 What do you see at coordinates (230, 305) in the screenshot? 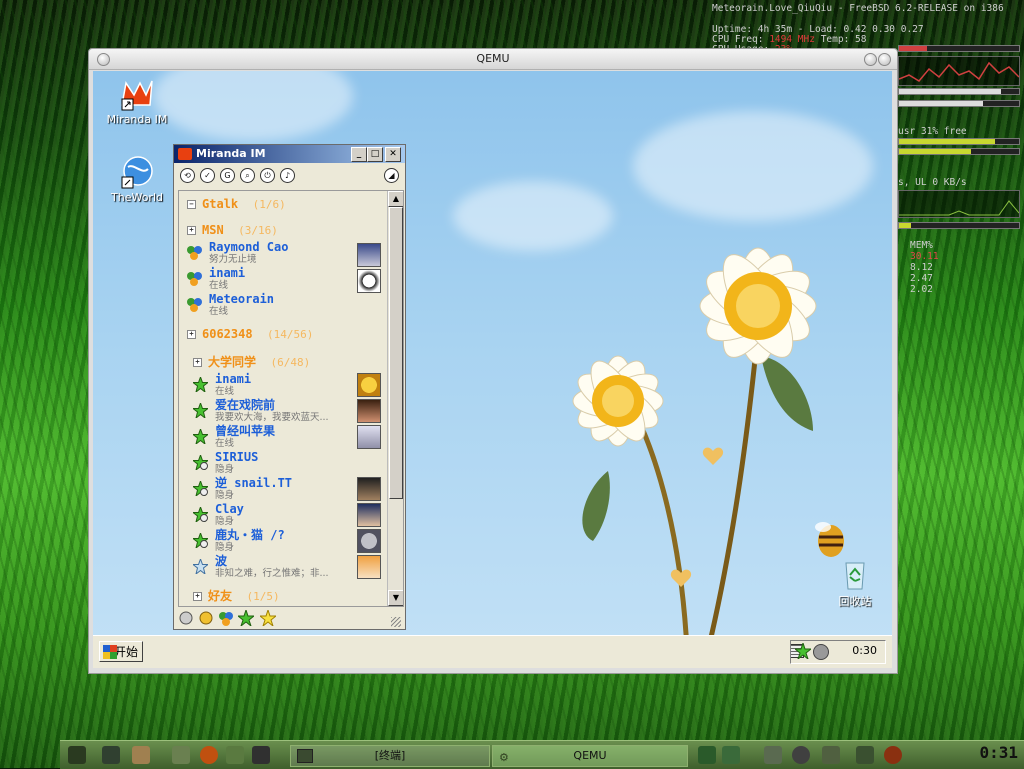
I see `list-item: Meteorain 在线` at bounding box center [230, 305].